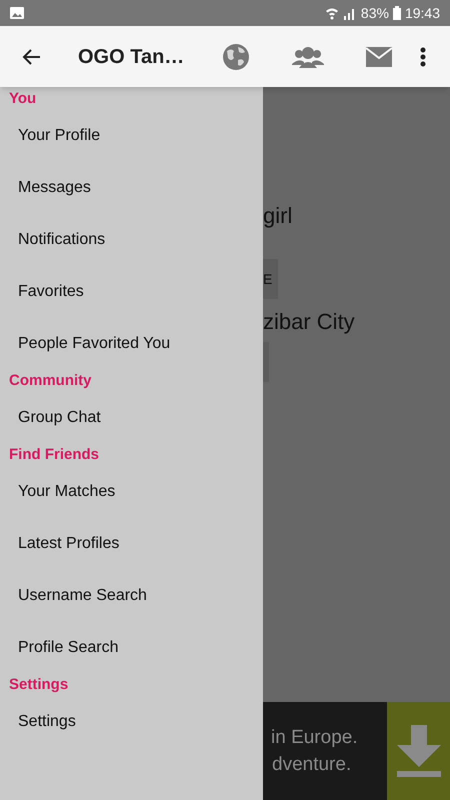 Image resolution: width=450 pixels, height=800 pixels. What do you see at coordinates (131, 136) in the screenshot?
I see `drawer-item: Your Profile` at bounding box center [131, 136].